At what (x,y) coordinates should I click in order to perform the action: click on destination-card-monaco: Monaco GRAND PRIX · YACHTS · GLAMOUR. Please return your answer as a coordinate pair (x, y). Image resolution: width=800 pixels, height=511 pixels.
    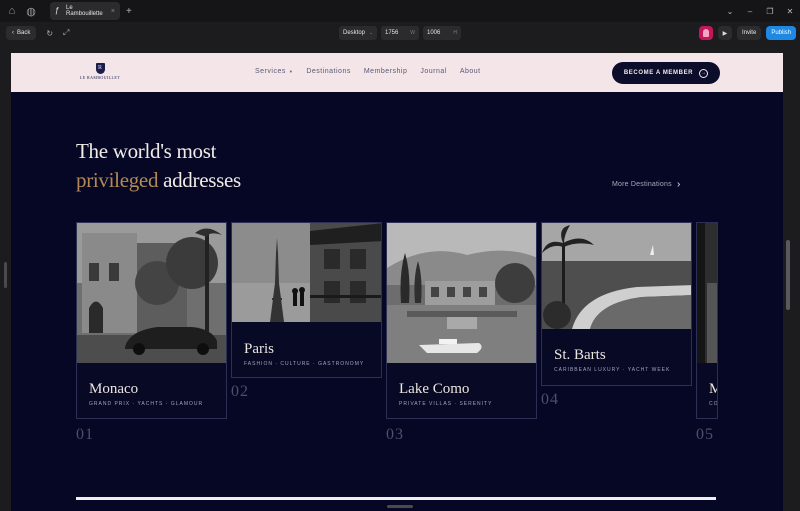
    Looking at the image, I should click on (151, 320).